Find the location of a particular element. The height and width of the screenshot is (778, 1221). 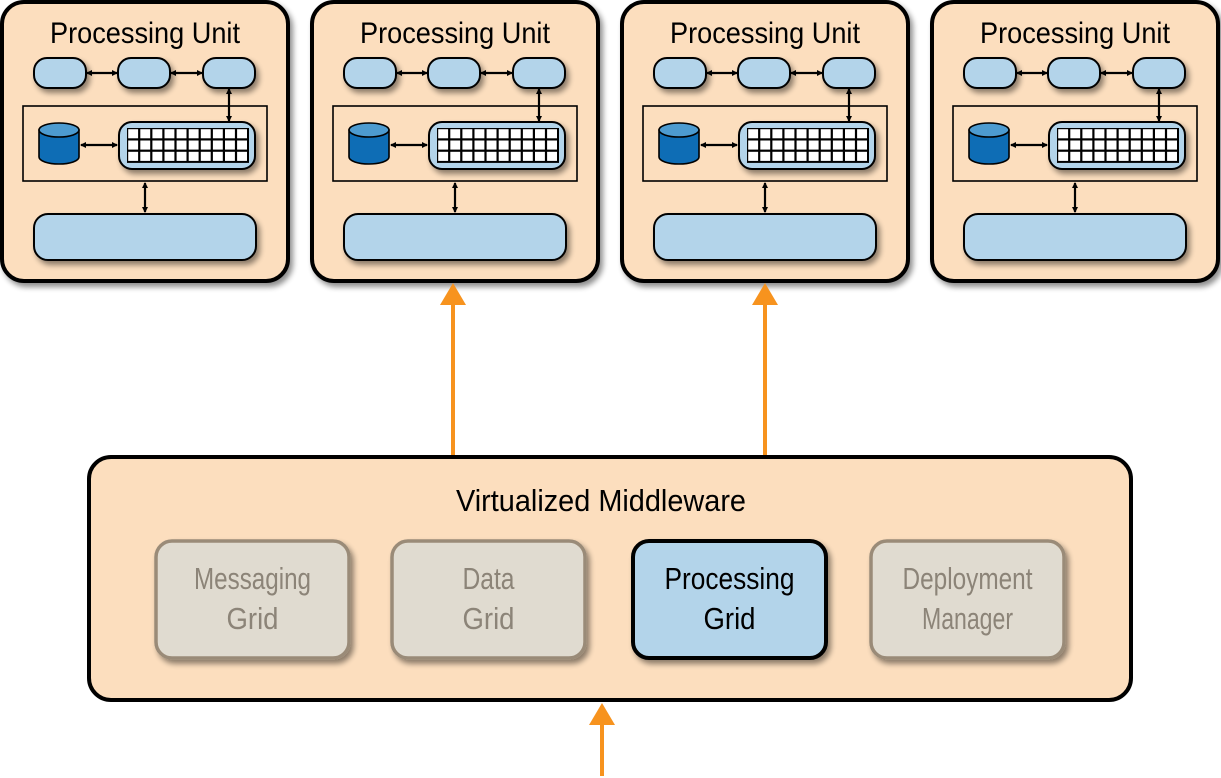

processing-grid-box is located at coordinates (729, 599).